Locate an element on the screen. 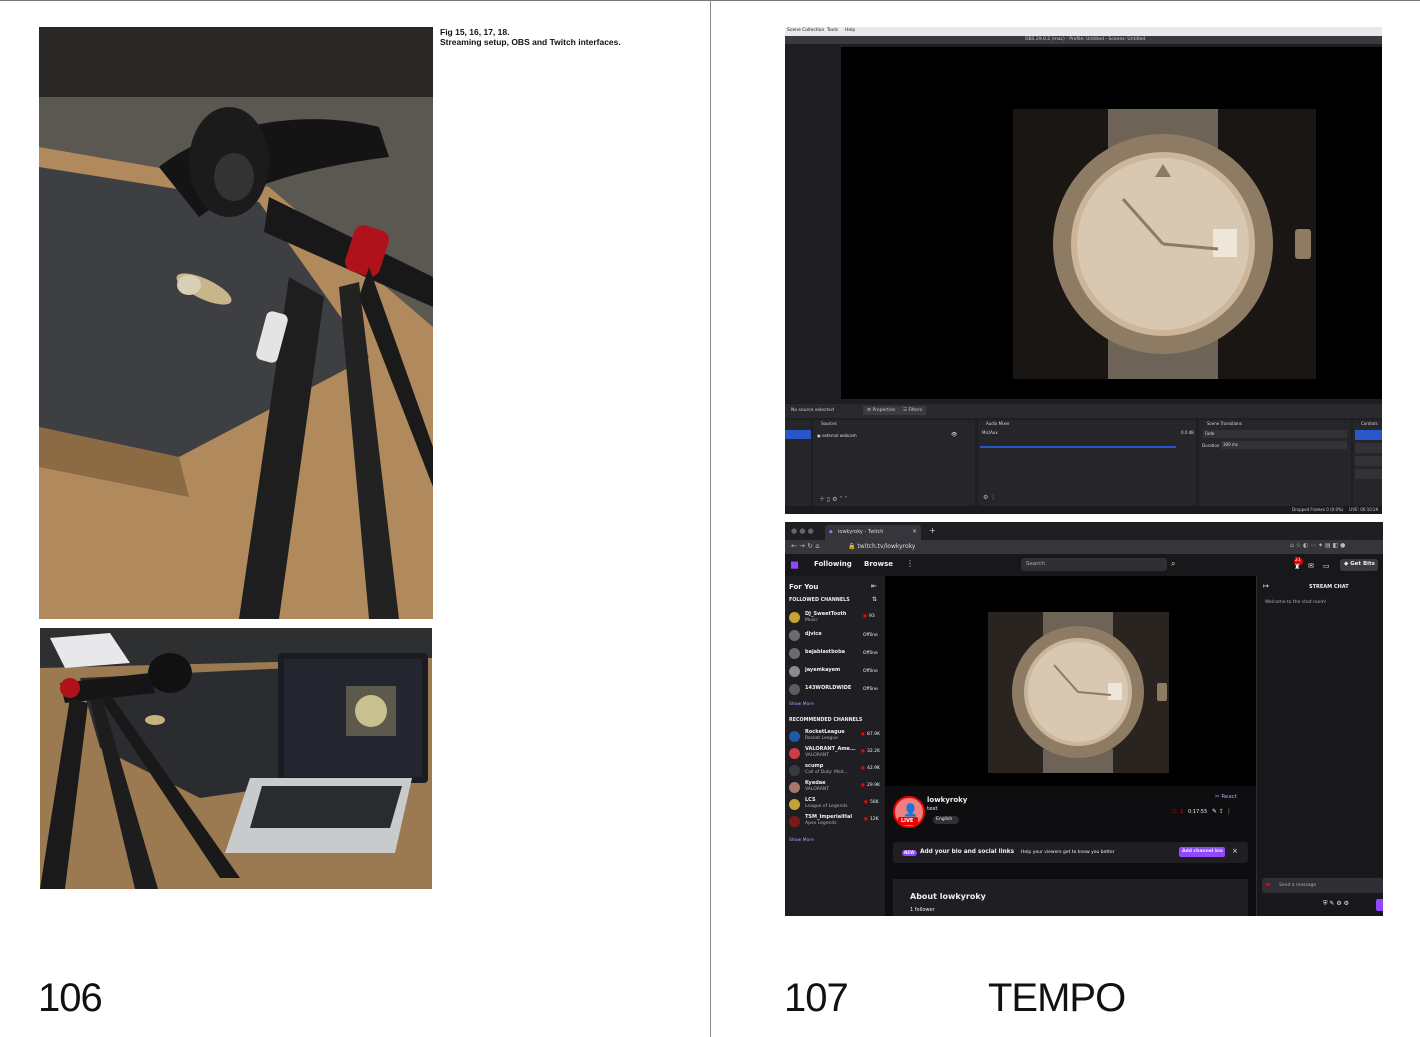 Image resolution: width=1420 pixels, height=1037 pixels. gear-icon: ⚙ ⋮ is located at coordinates (989, 497).